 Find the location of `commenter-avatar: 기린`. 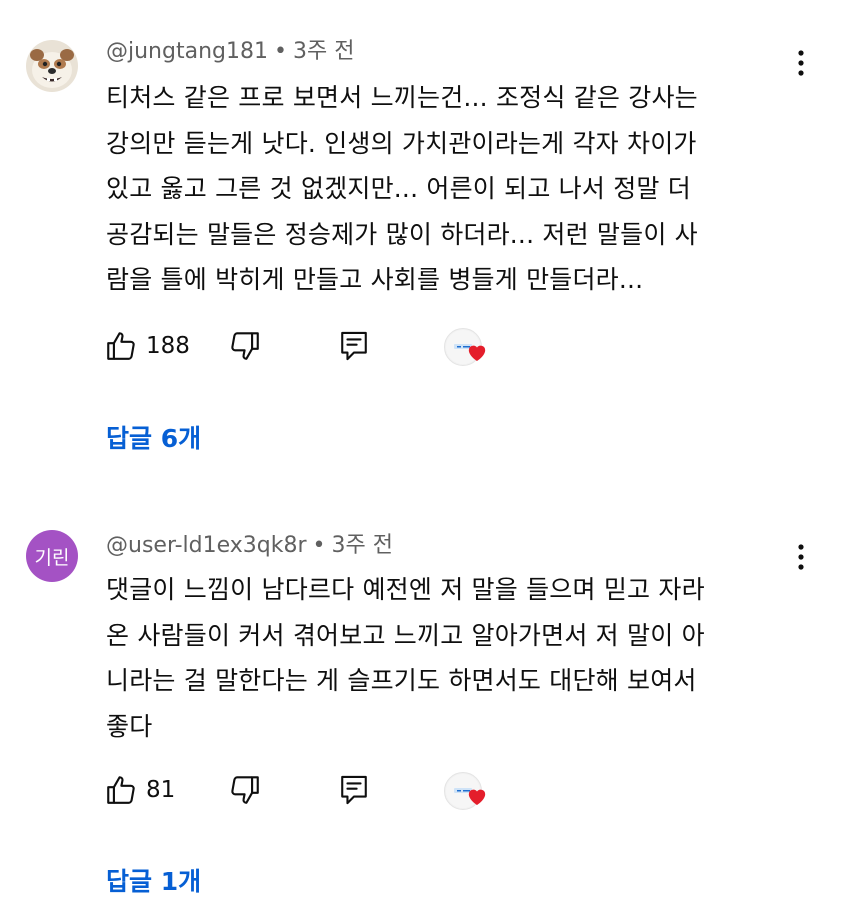

commenter-avatar: 기린 is located at coordinates (52, 556).